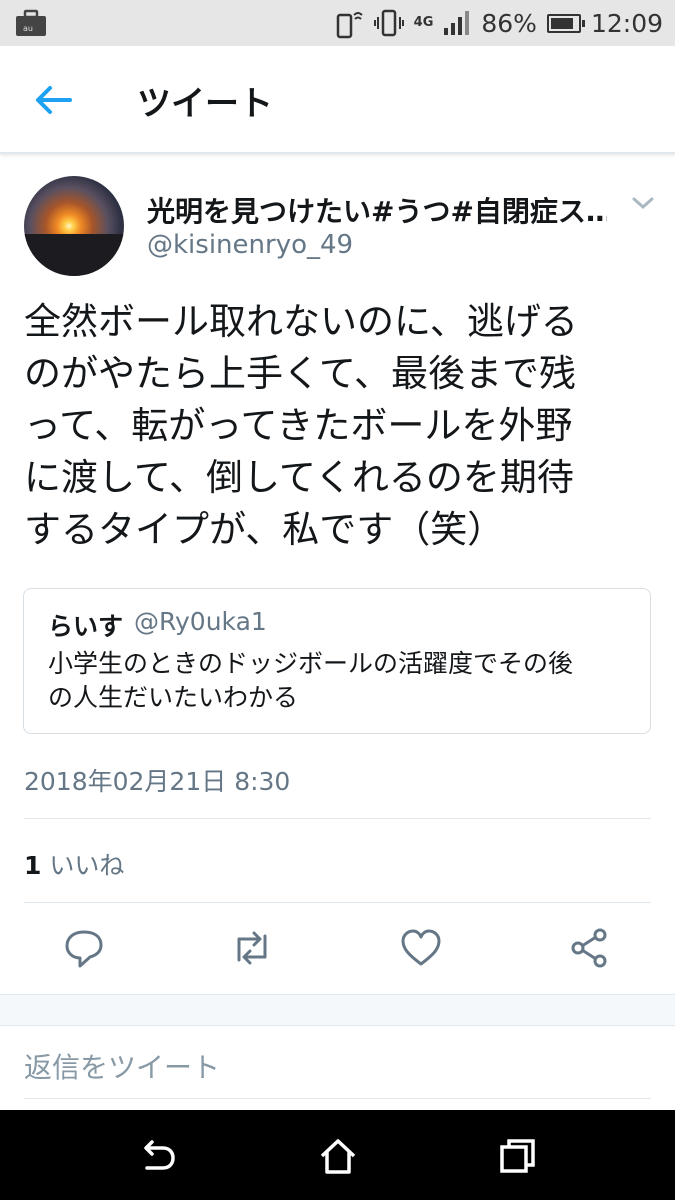 This screenshot has height=1200, width=675. Describe the element at coordinates (388, 23) in the screenshot. I see `vibrate-icon` at that location.